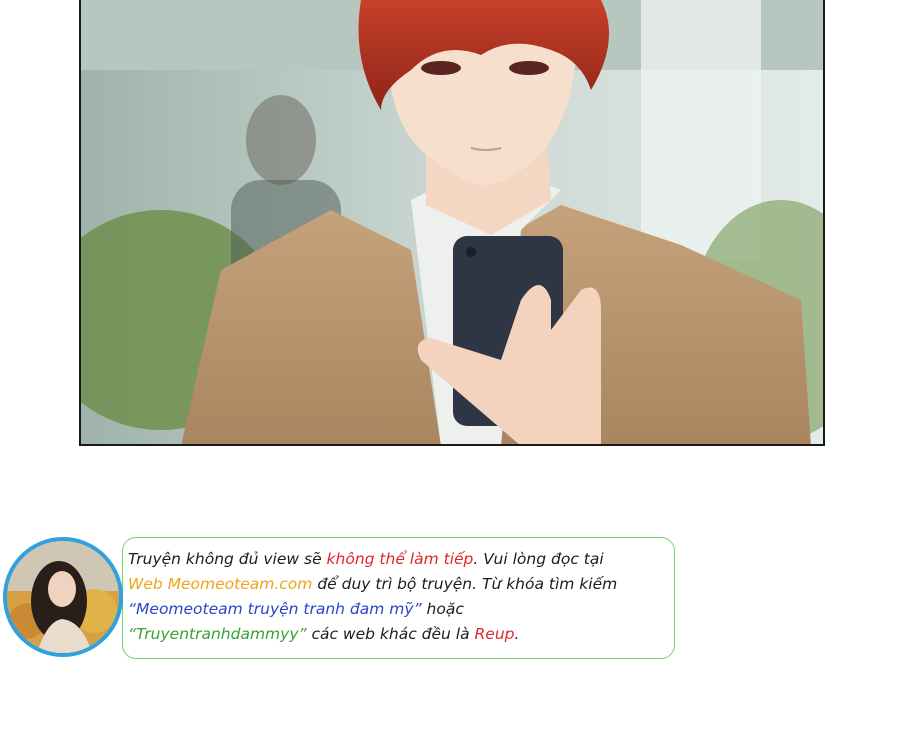  I want to click on avatar-portrait, so click(63, 597).